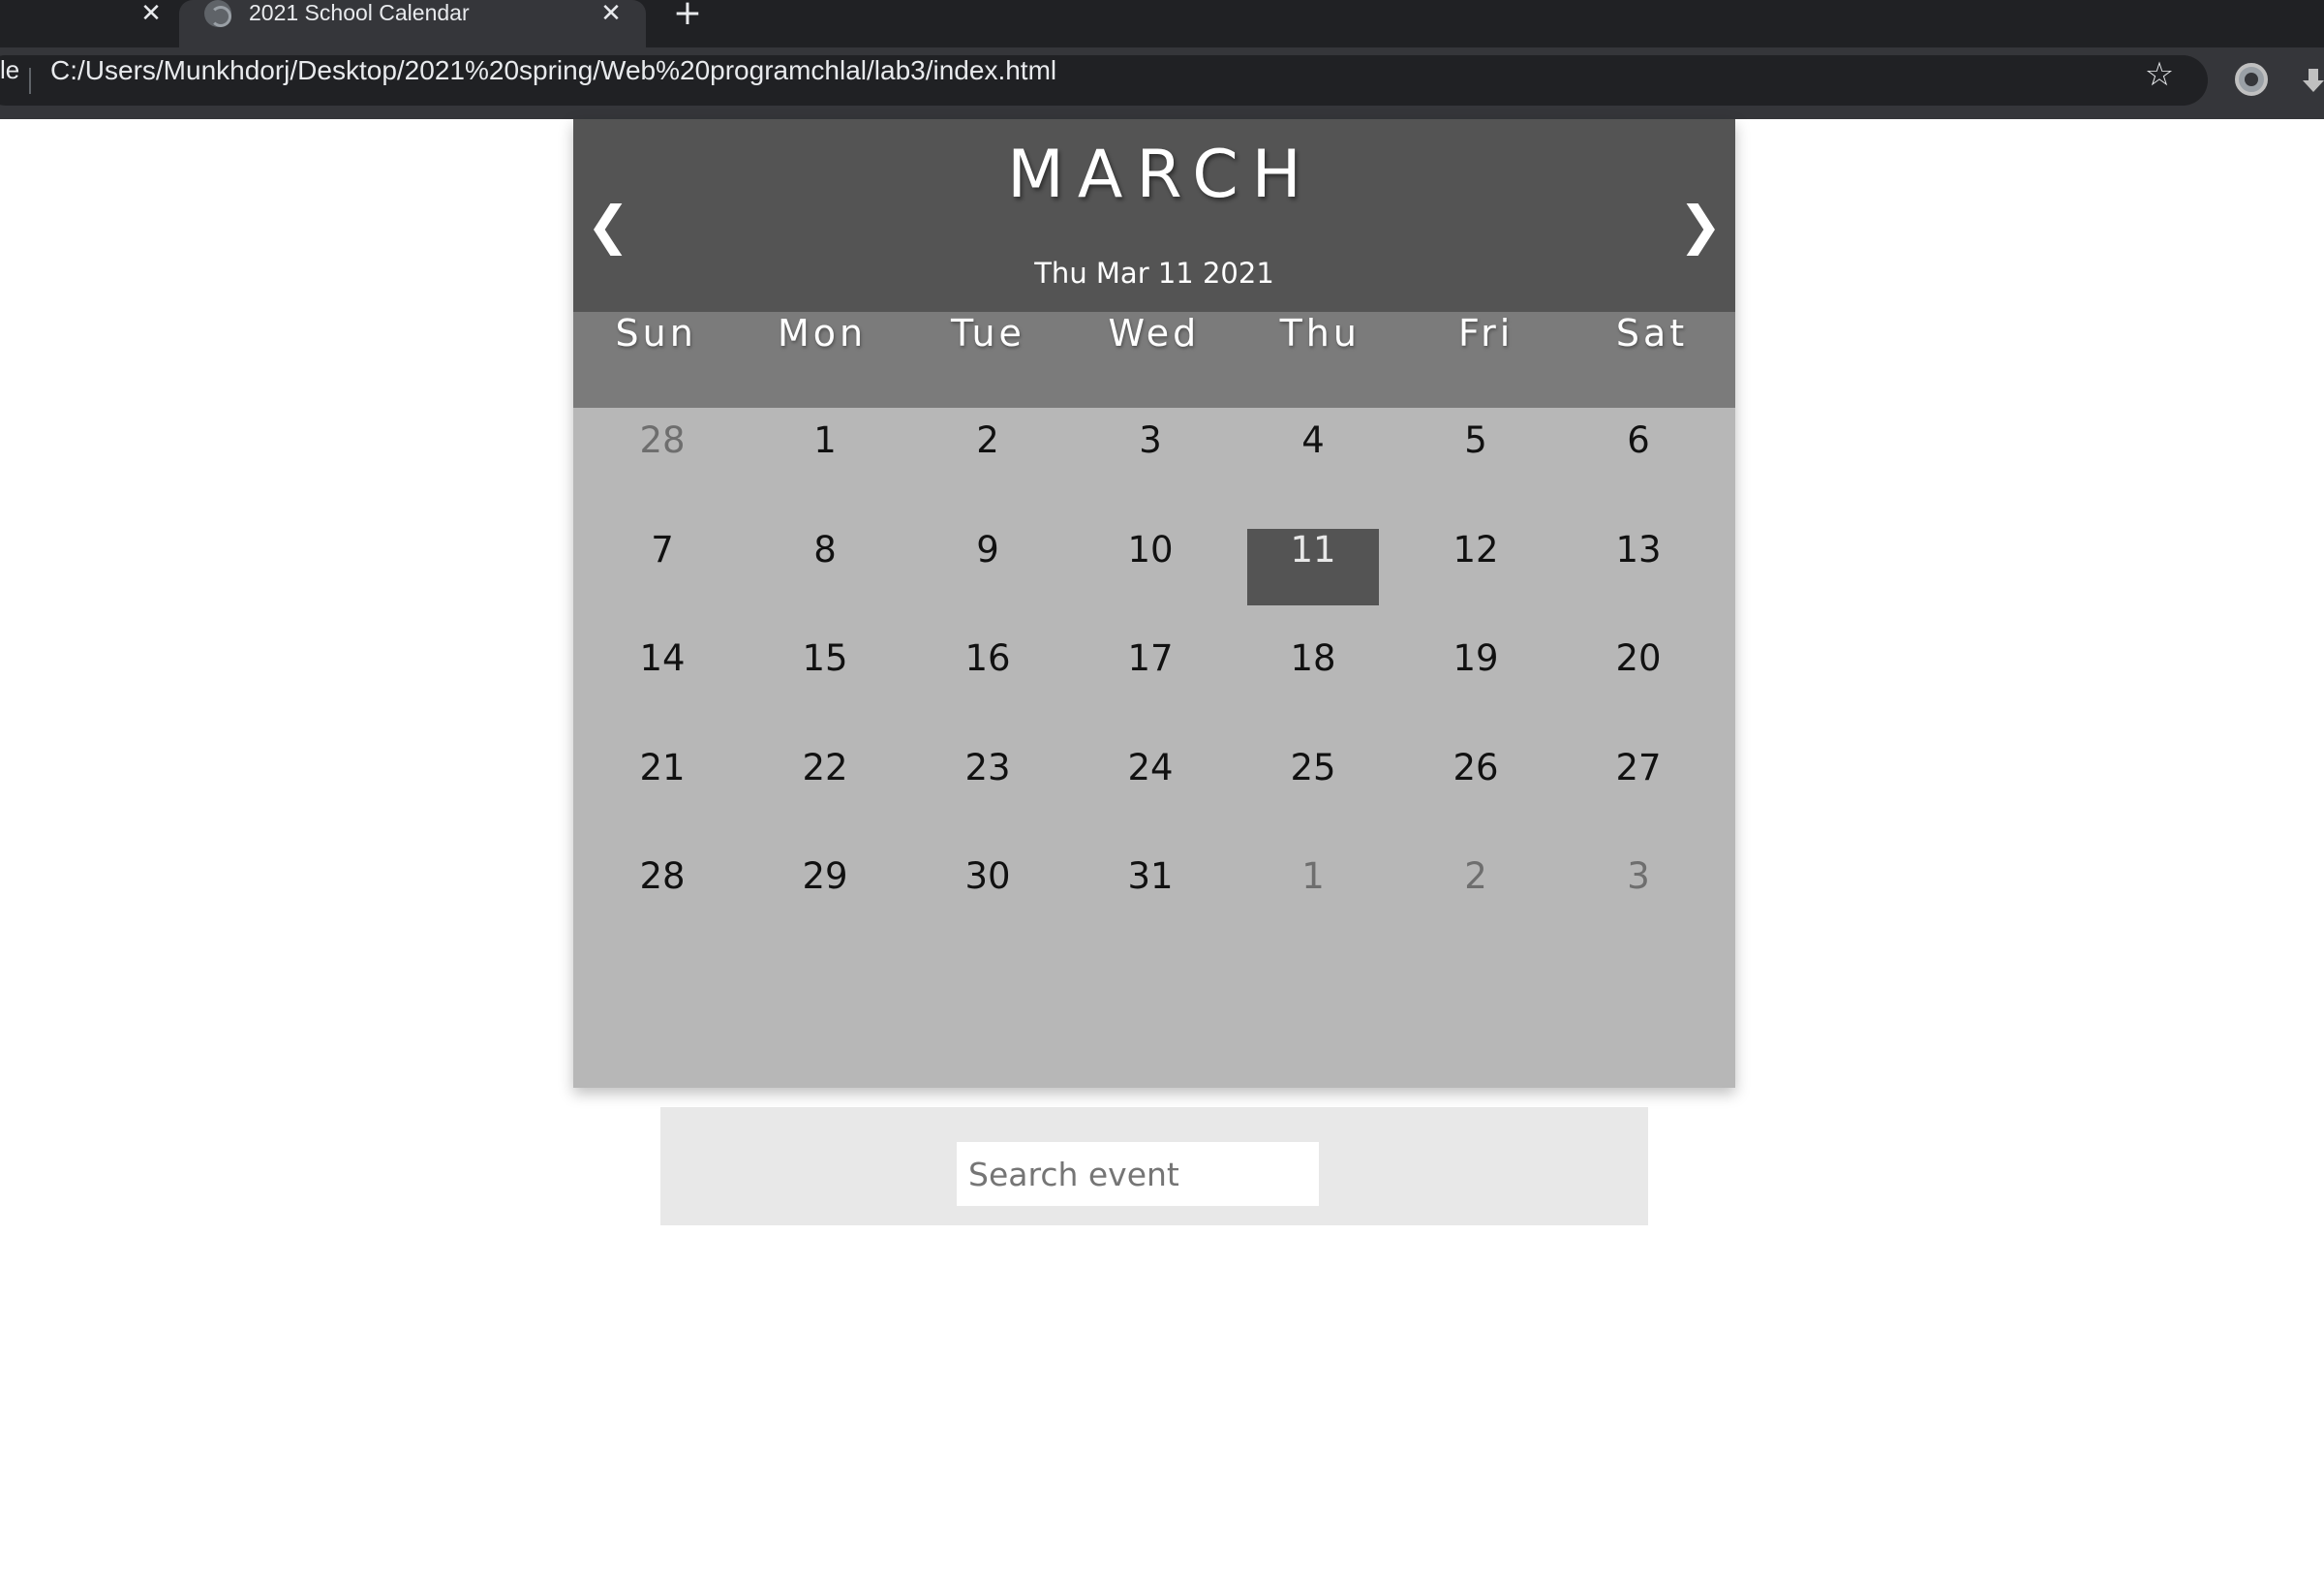 The width and height of the screenshot is (2324, 1575). I want to click on extension-icon, so click(2252, 79).